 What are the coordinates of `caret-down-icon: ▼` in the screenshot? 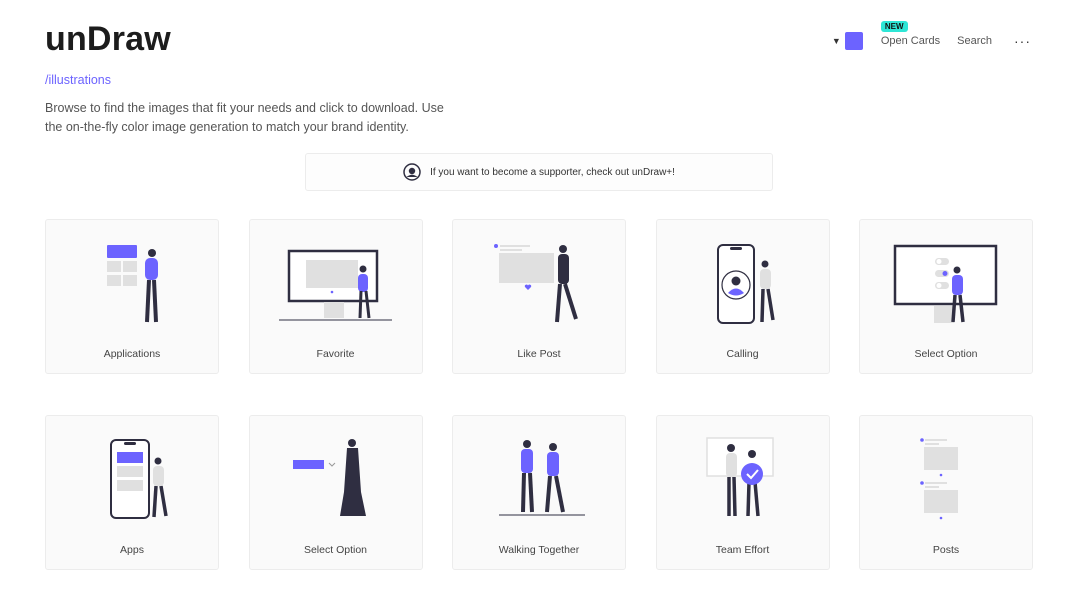 It's located at (836, 41).